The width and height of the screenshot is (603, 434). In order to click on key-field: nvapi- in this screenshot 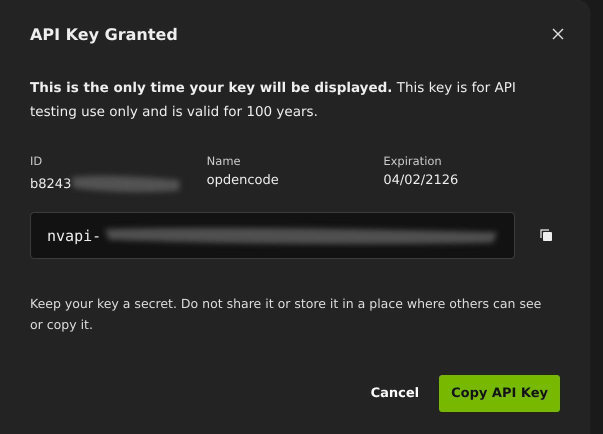, I will do `click(272, 235)`.